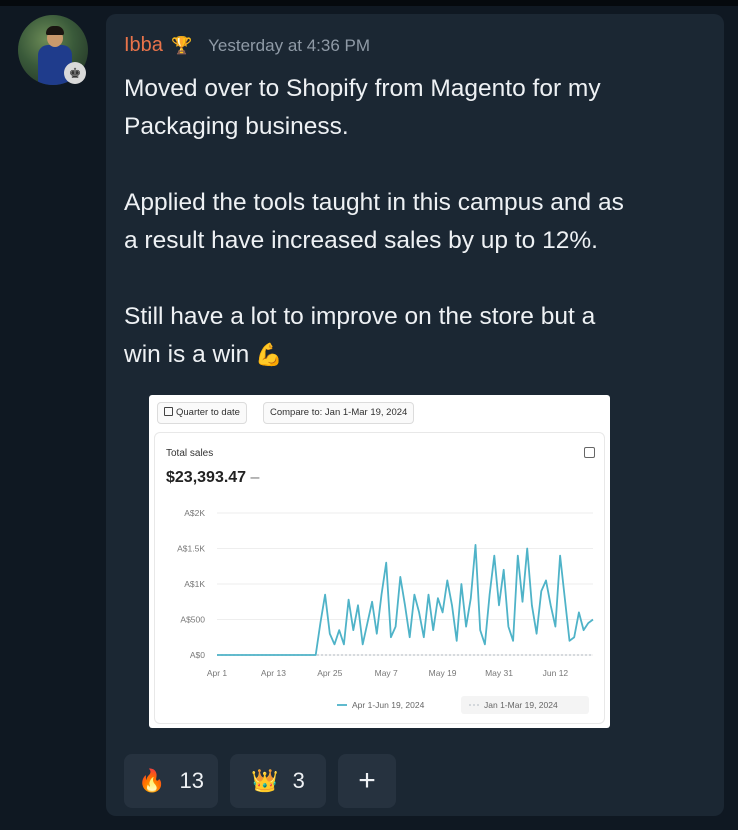 Image resolution: width=738 pixels, height=830 pixels. What do you see at coordinates (236, 126) in the screenshot?
I see `message-line: Packaging business.` at bounding box center [236, 126].